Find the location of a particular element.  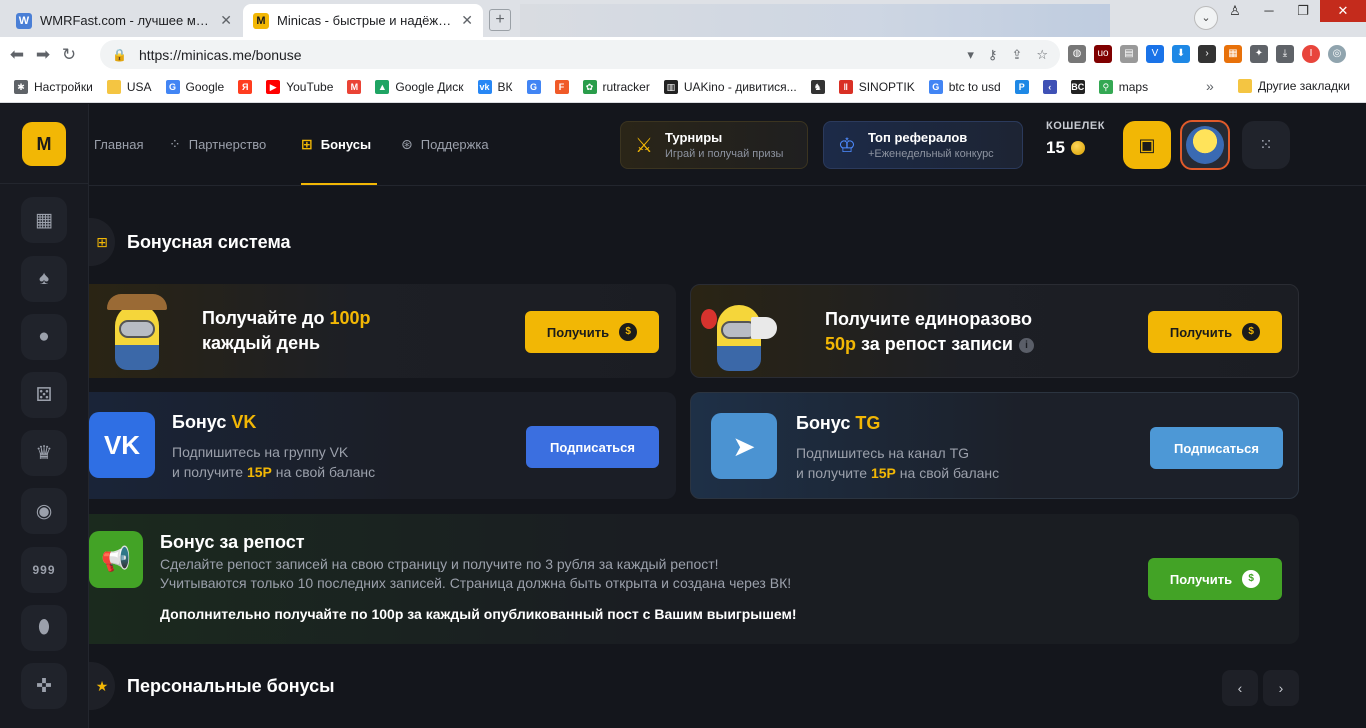

globe-icon: ◍ is located at coordinates (1077, 54).